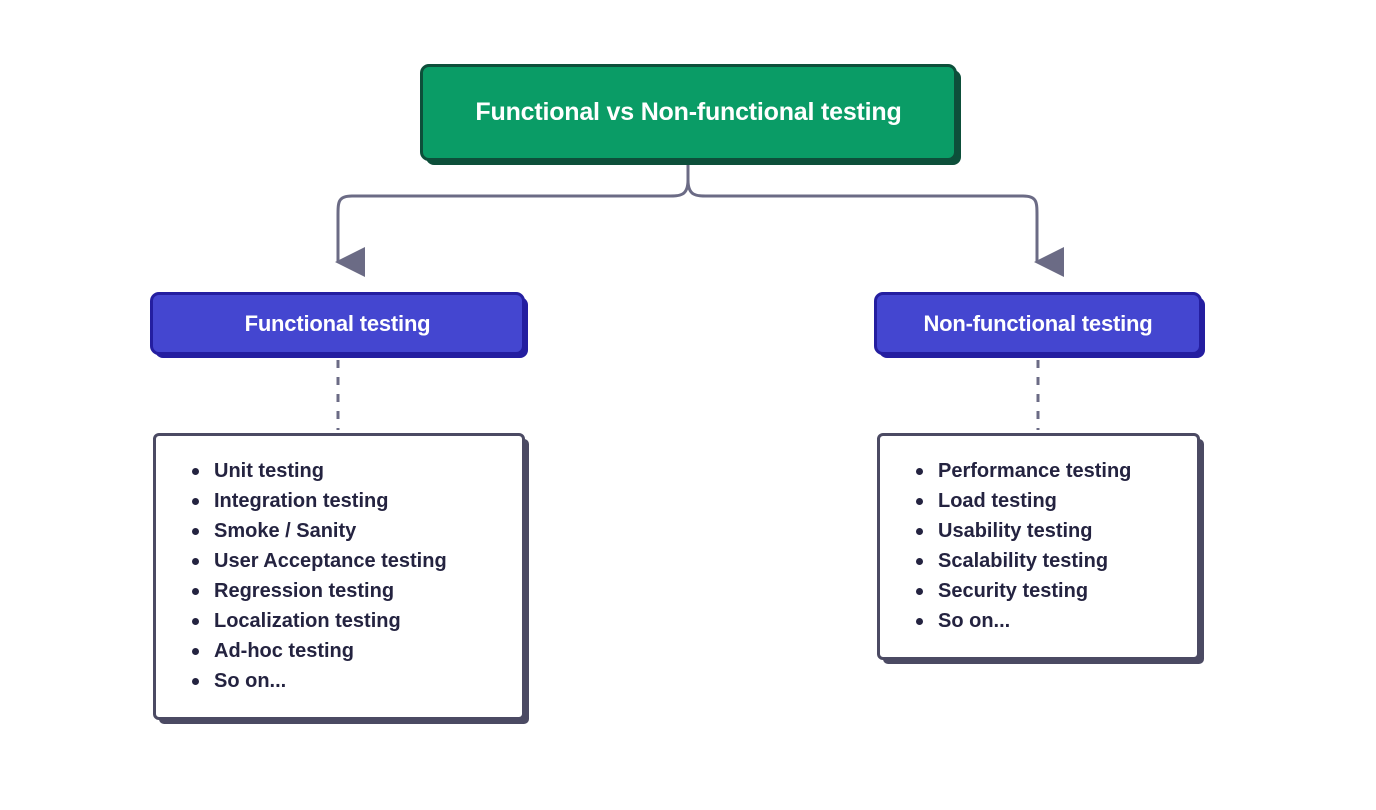 The height and width of the screenshot is (810, 1376). I want to click on branch-node-label: Non-functional testing, so click(1038, 323).